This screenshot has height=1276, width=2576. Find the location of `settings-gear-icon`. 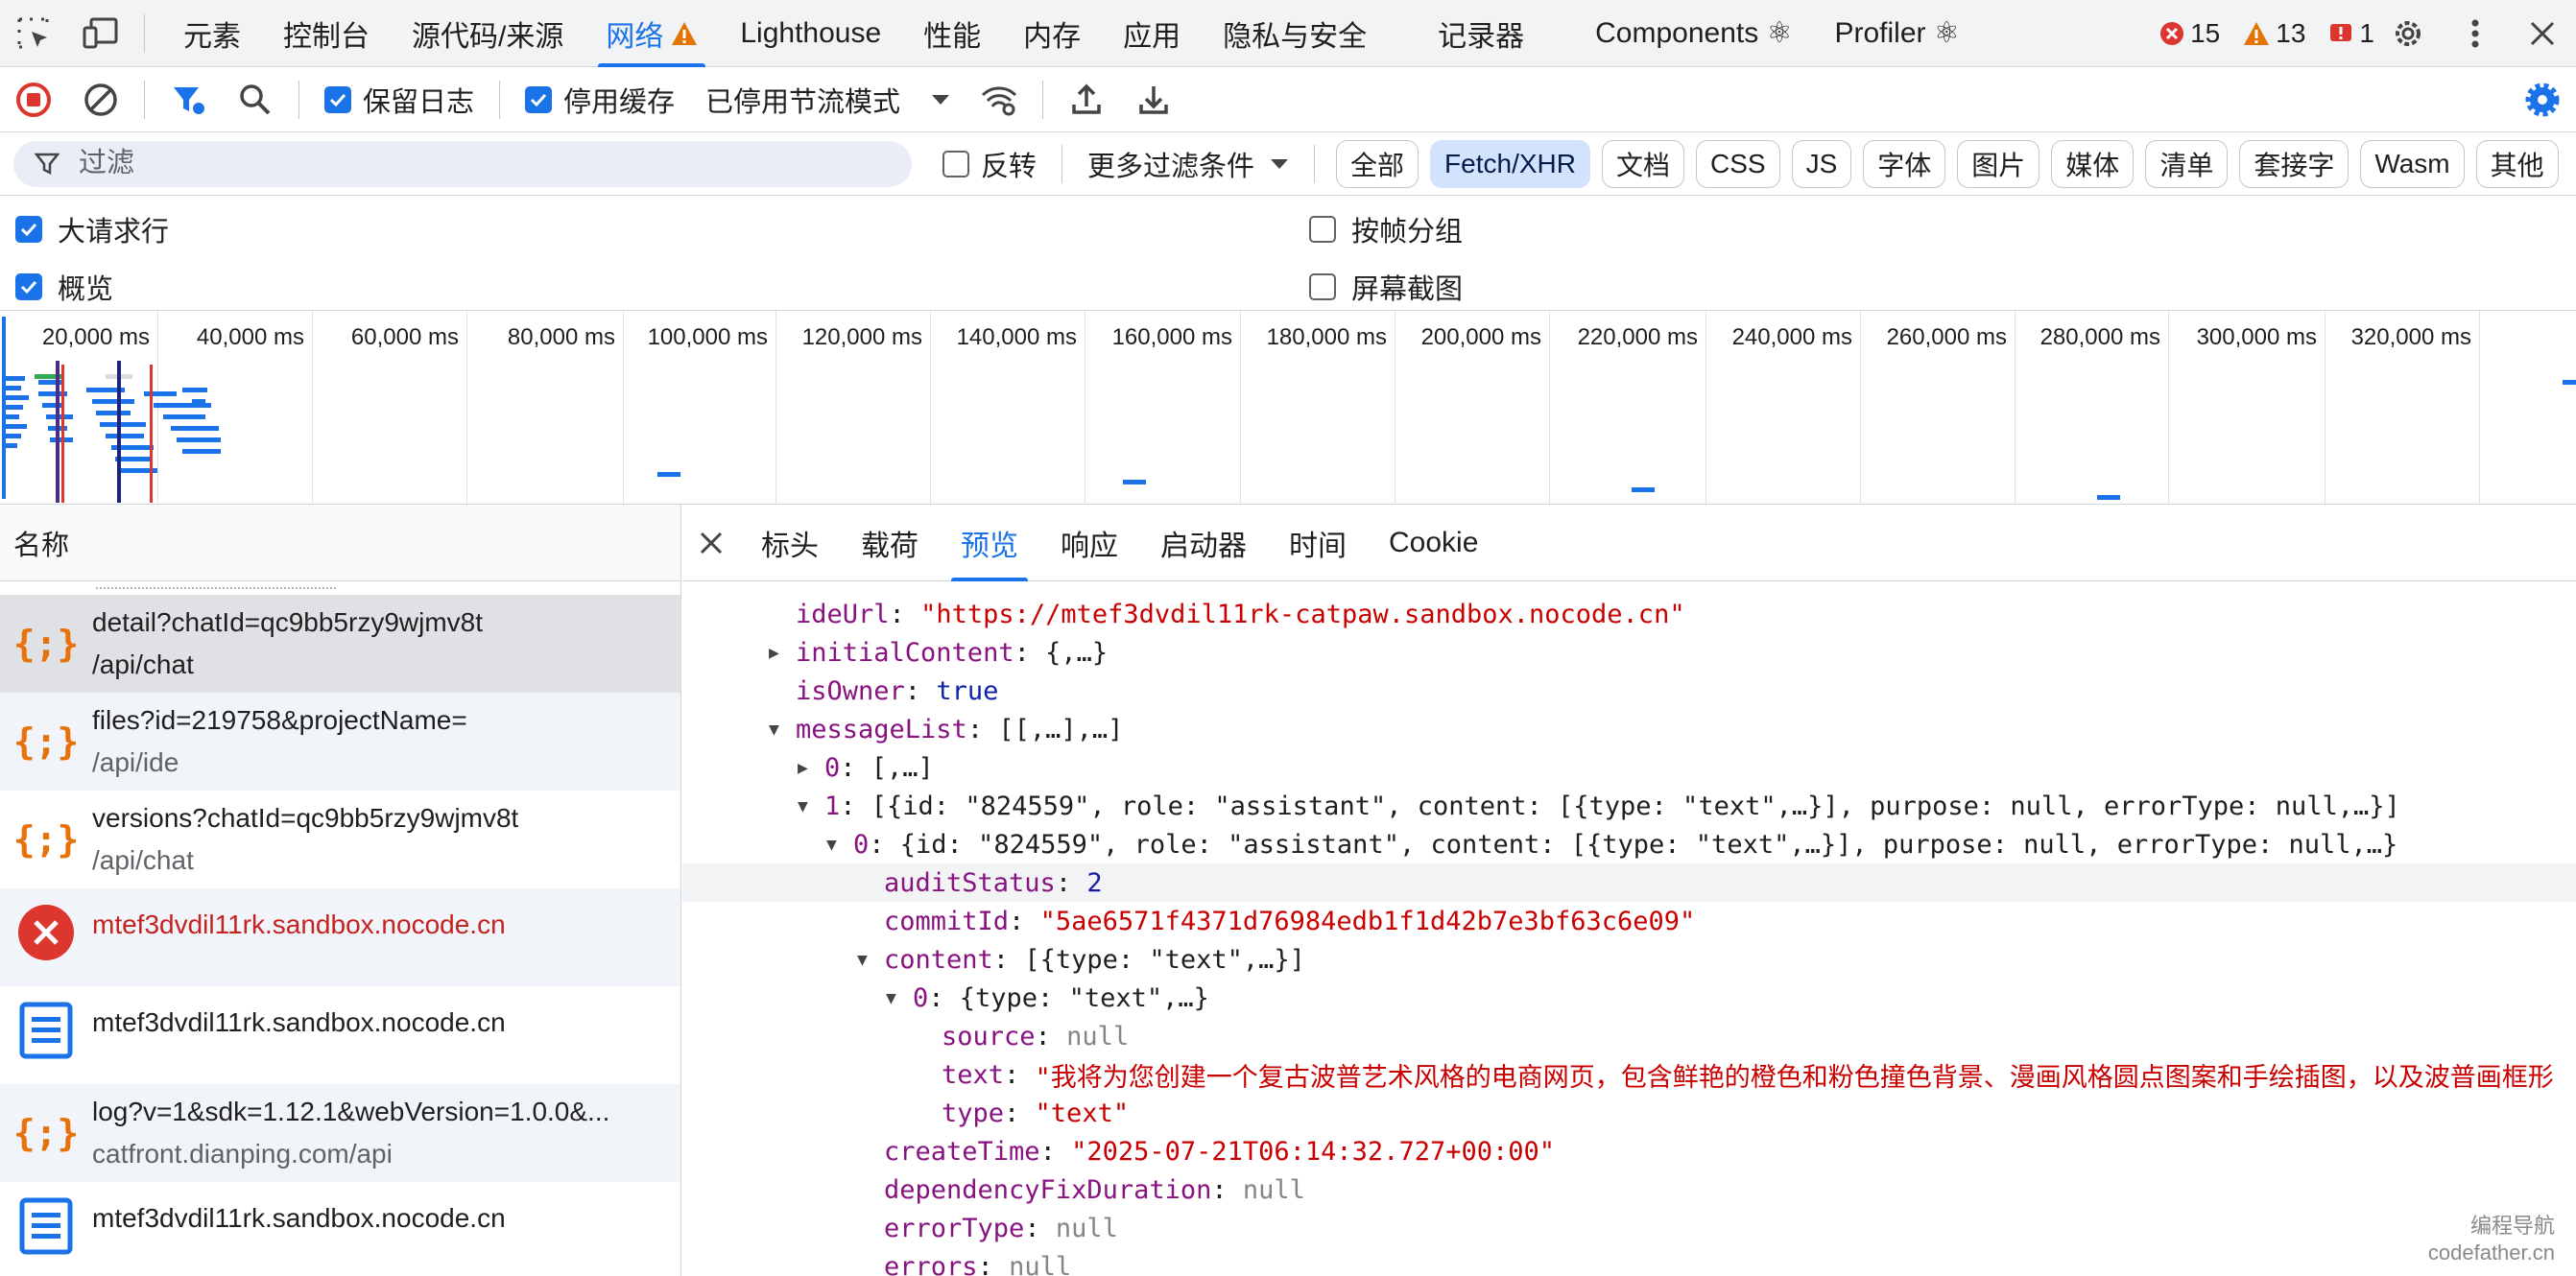

settings-gear-icon is located at coordinates (2408, 33).